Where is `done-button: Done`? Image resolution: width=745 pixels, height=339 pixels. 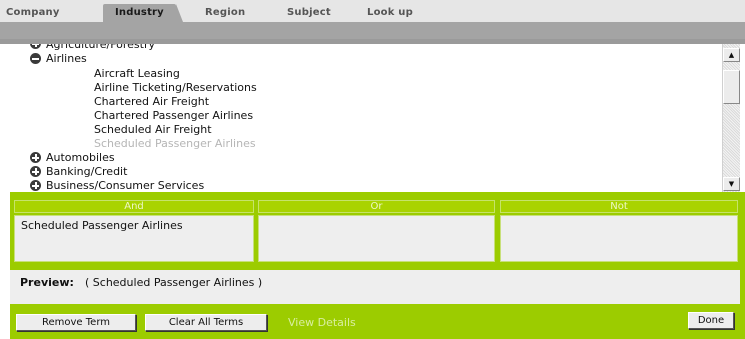
done-button: Done is located at coordinates (711, 320).